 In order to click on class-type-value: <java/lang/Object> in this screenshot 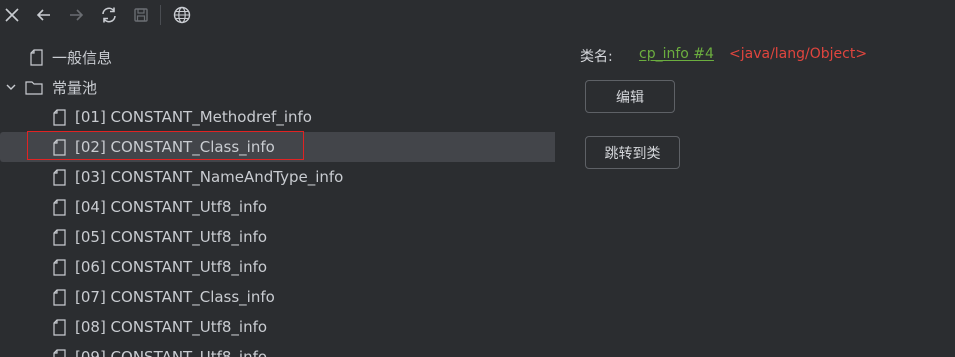, I will do `click(798, 54)`.